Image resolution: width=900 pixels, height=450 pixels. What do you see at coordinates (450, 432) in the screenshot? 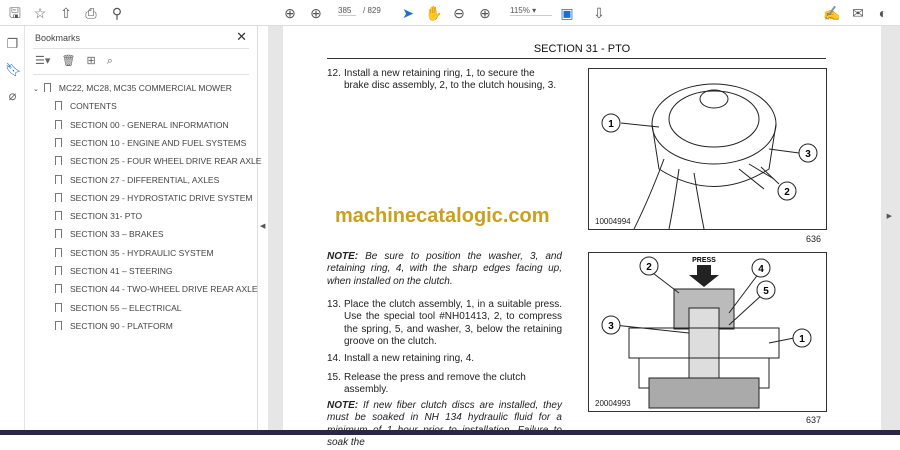
I see `taskbar-edge` at bounding box center [450, 432].